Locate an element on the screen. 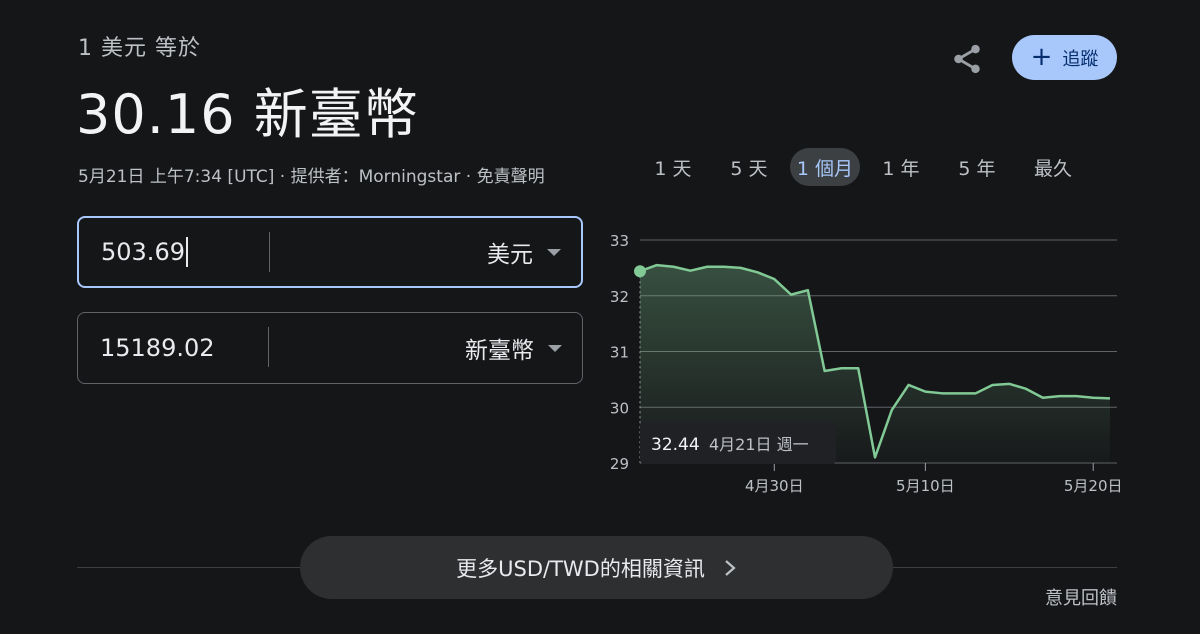  to-amount-input: 15189.02 is located at coordinates (157, 348).